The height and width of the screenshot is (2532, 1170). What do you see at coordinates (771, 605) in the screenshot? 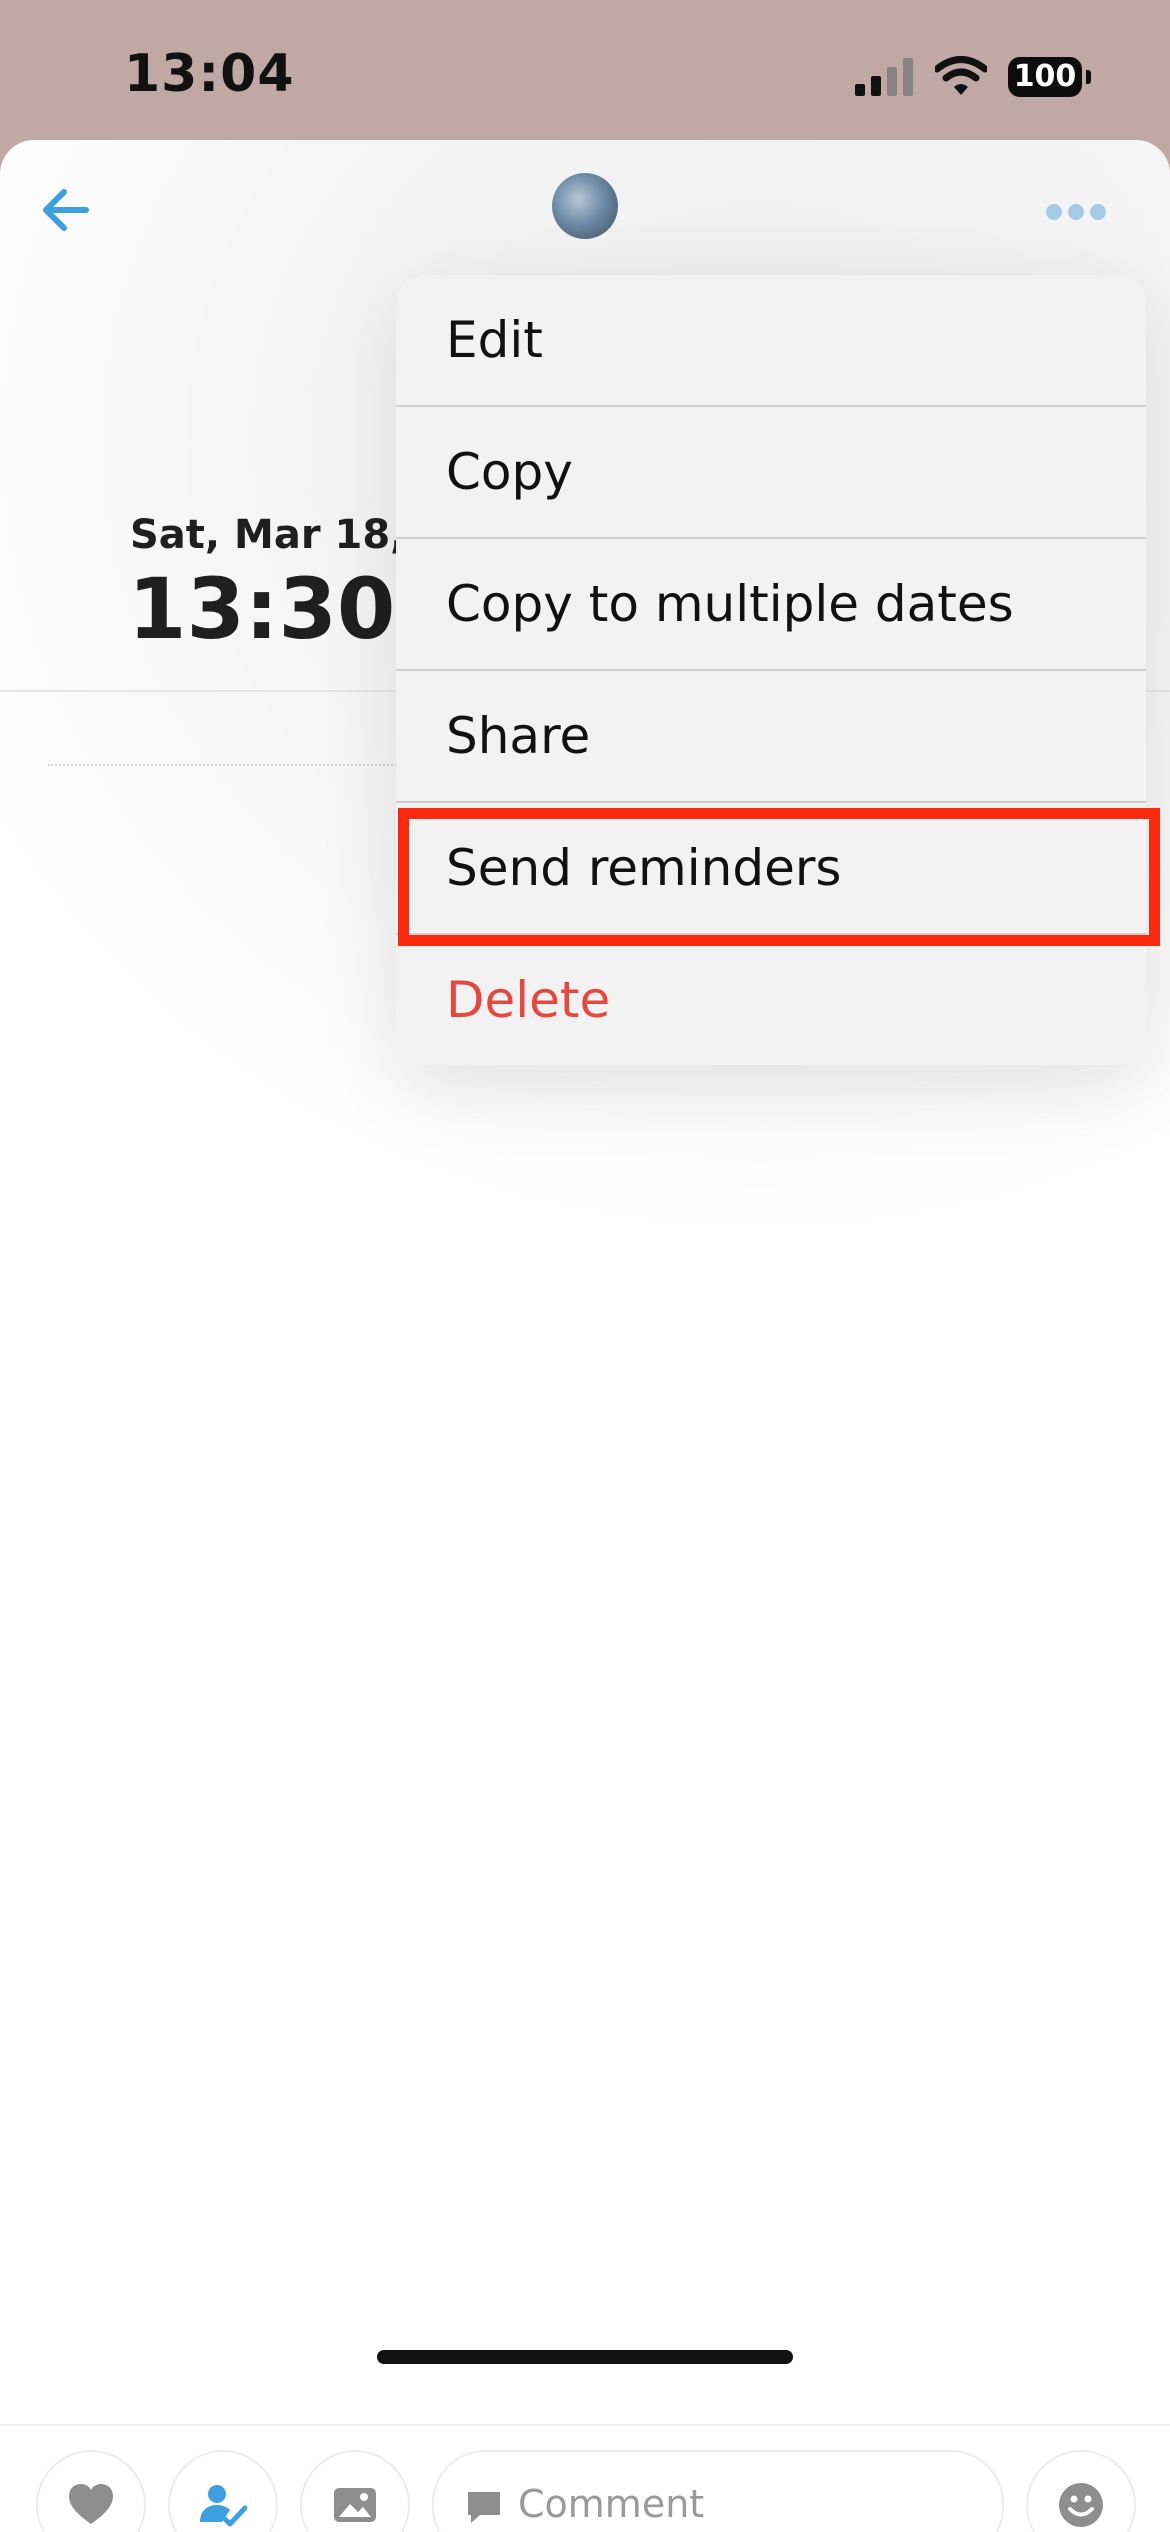
I see `menu-item-copy-to-multiple-dates: Copy to multiple dates` at bounding box center [771, 605].